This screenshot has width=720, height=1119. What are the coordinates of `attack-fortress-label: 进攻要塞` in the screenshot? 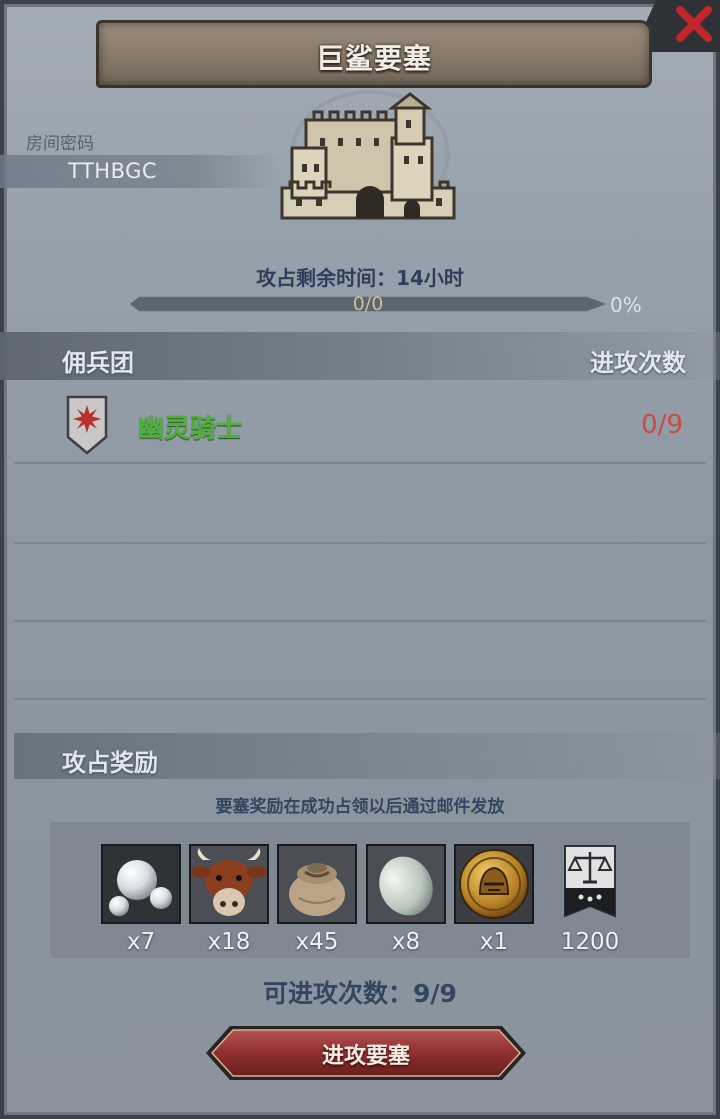 It's located at (365, 1056).